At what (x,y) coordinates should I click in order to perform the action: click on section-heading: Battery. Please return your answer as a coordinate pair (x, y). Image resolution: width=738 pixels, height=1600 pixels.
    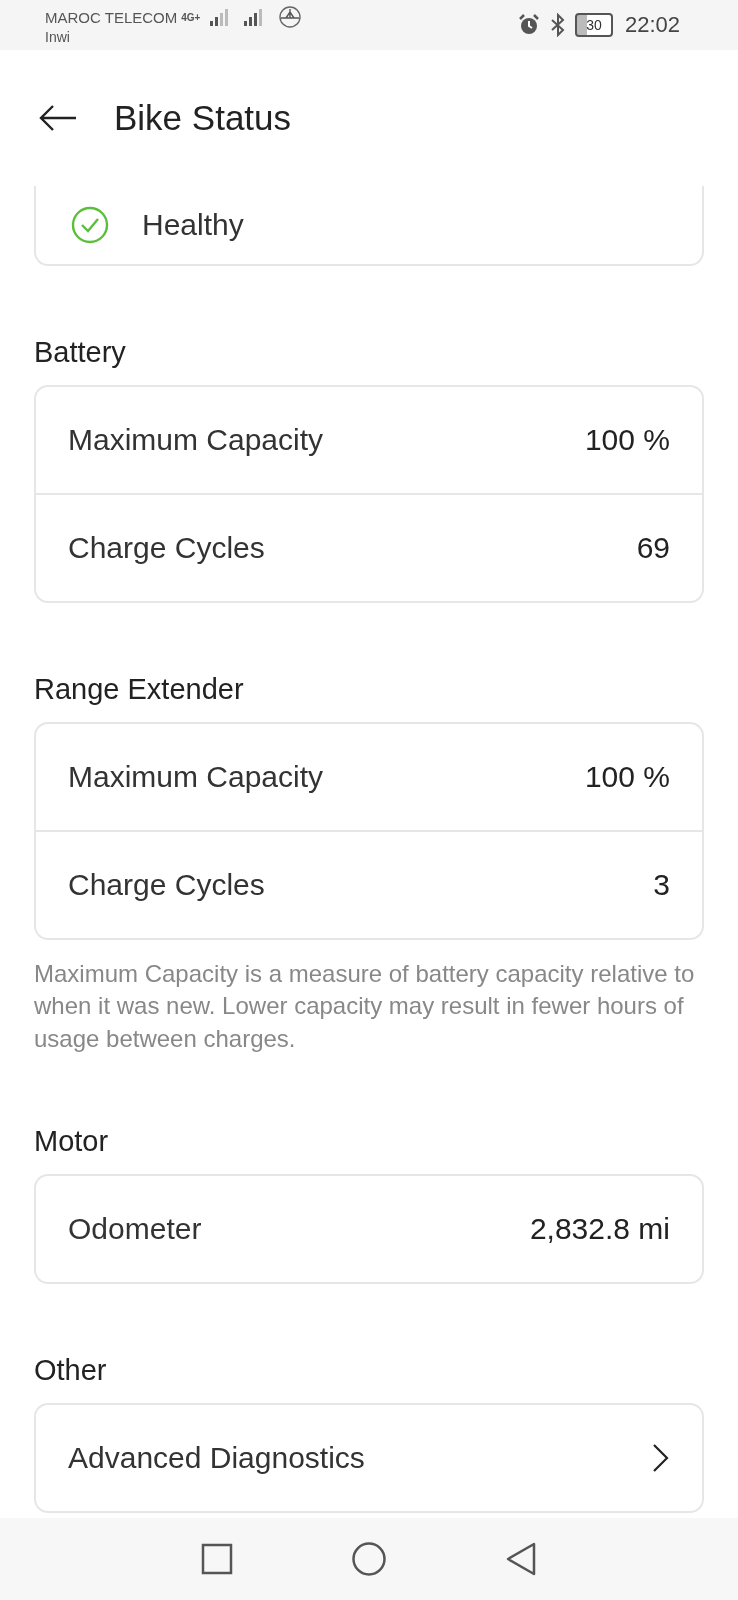
    Looking at the image, I should click on (80, 352).